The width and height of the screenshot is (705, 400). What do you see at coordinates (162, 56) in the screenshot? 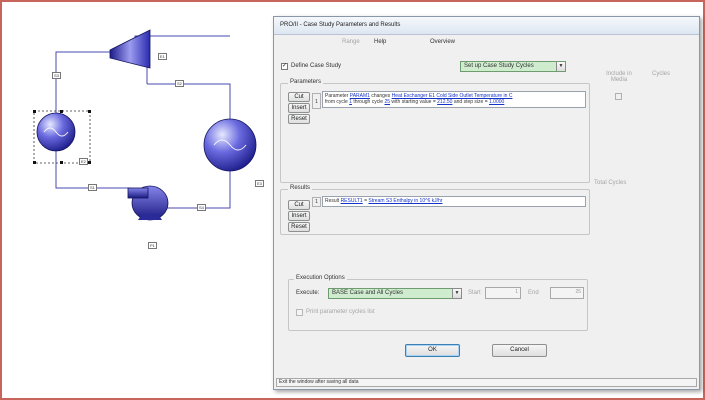
I see `unit-label-e1: E1` at bounding box center [162, 56].